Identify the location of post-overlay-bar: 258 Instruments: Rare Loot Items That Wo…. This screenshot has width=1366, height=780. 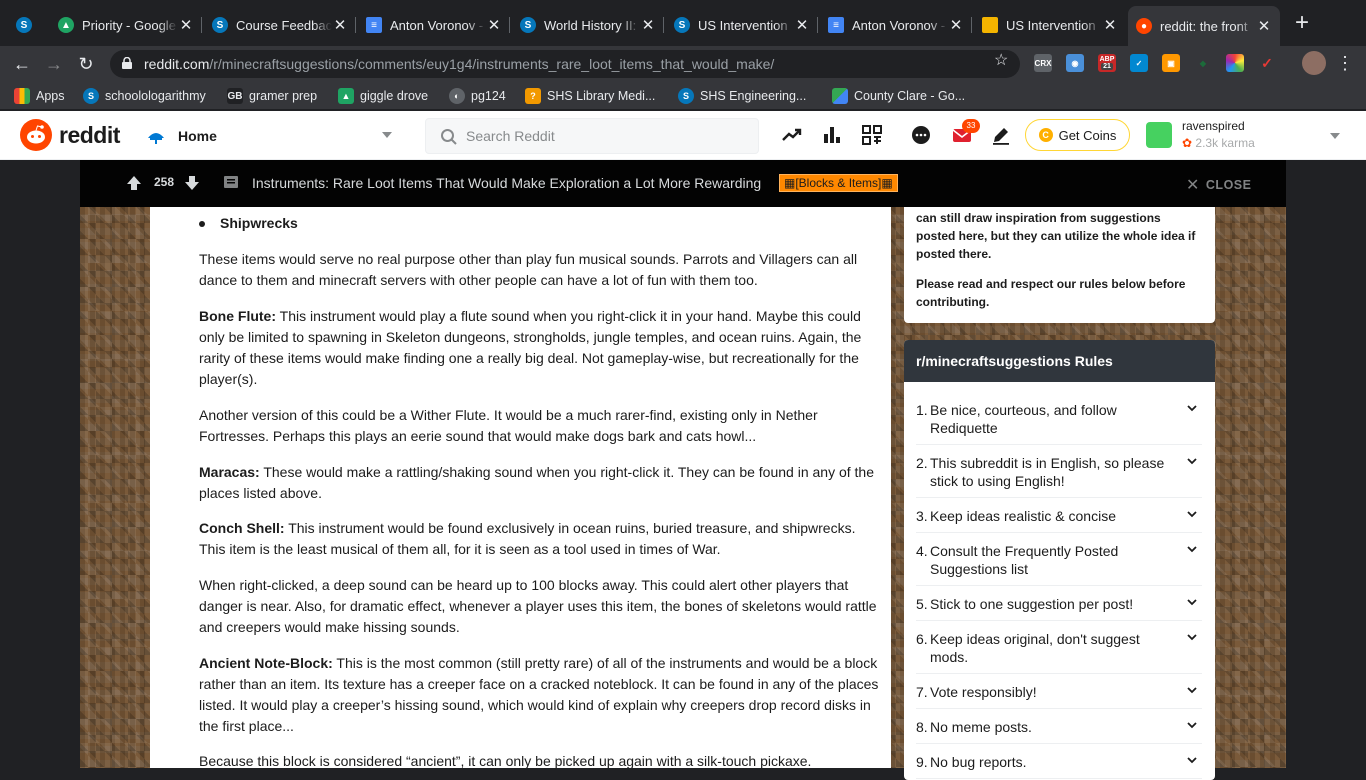
(683, 183).